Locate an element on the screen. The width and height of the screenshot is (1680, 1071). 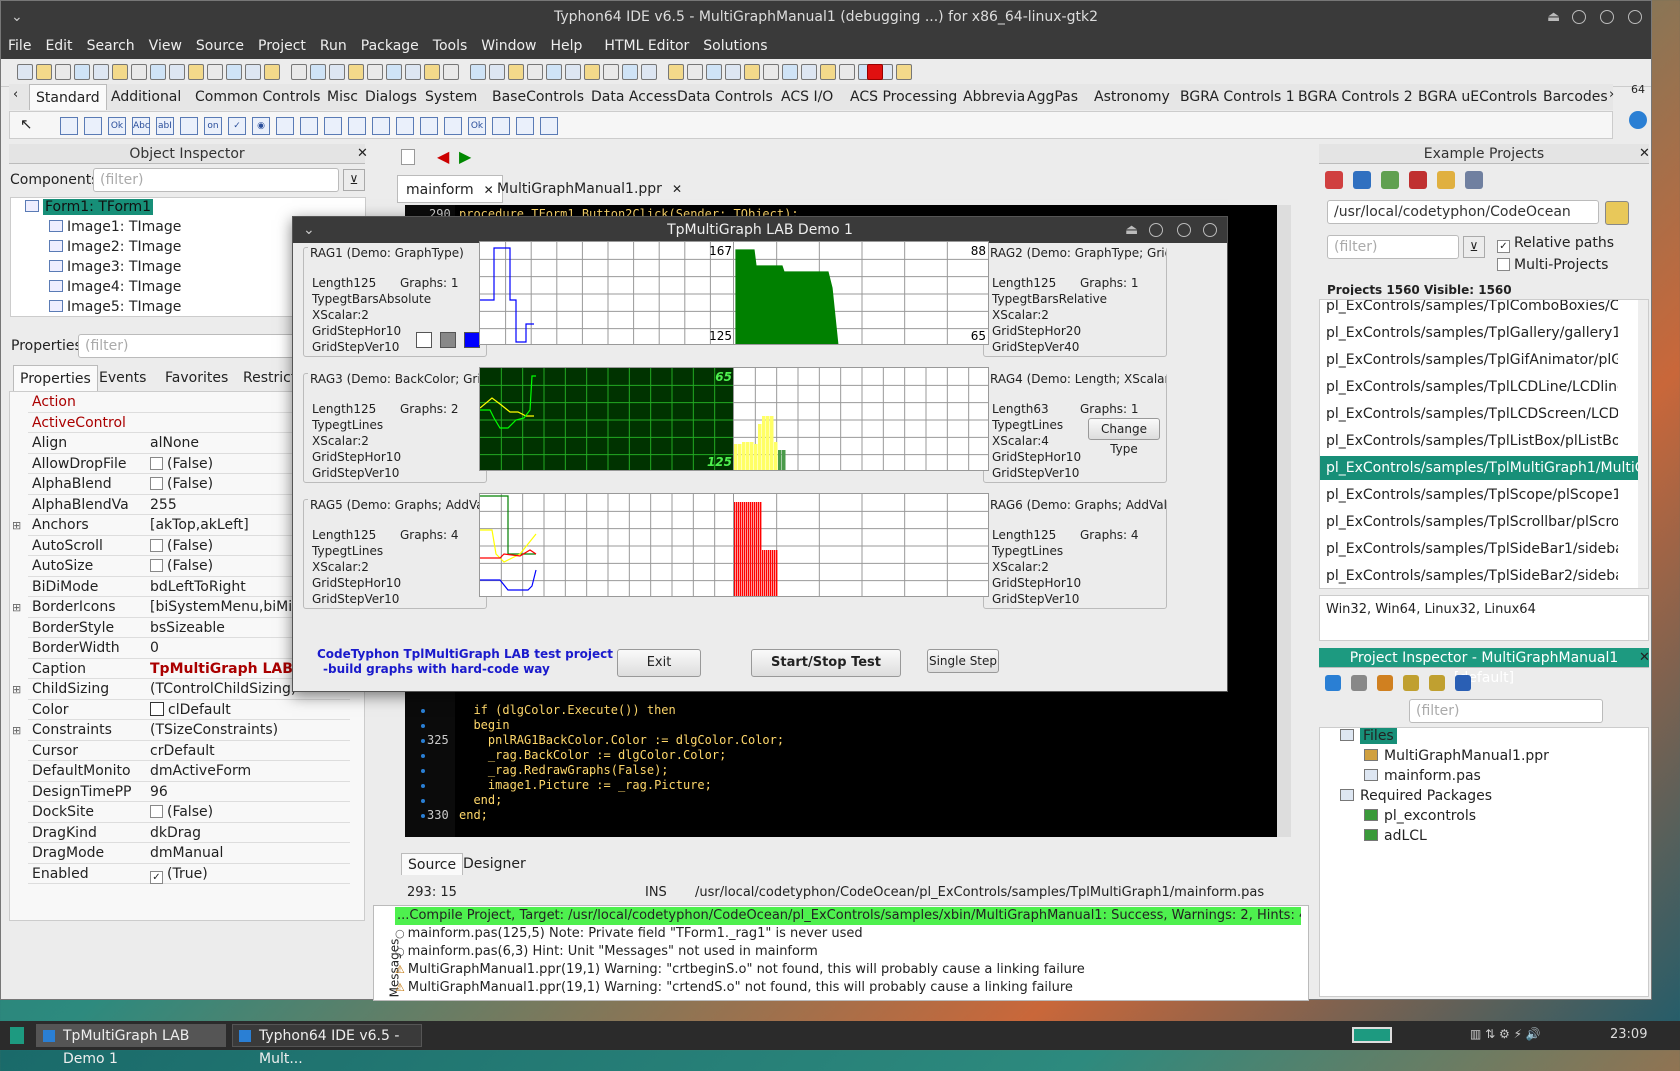
example-projects-close-icon: ✕ is located at coordinates (1644, 153).